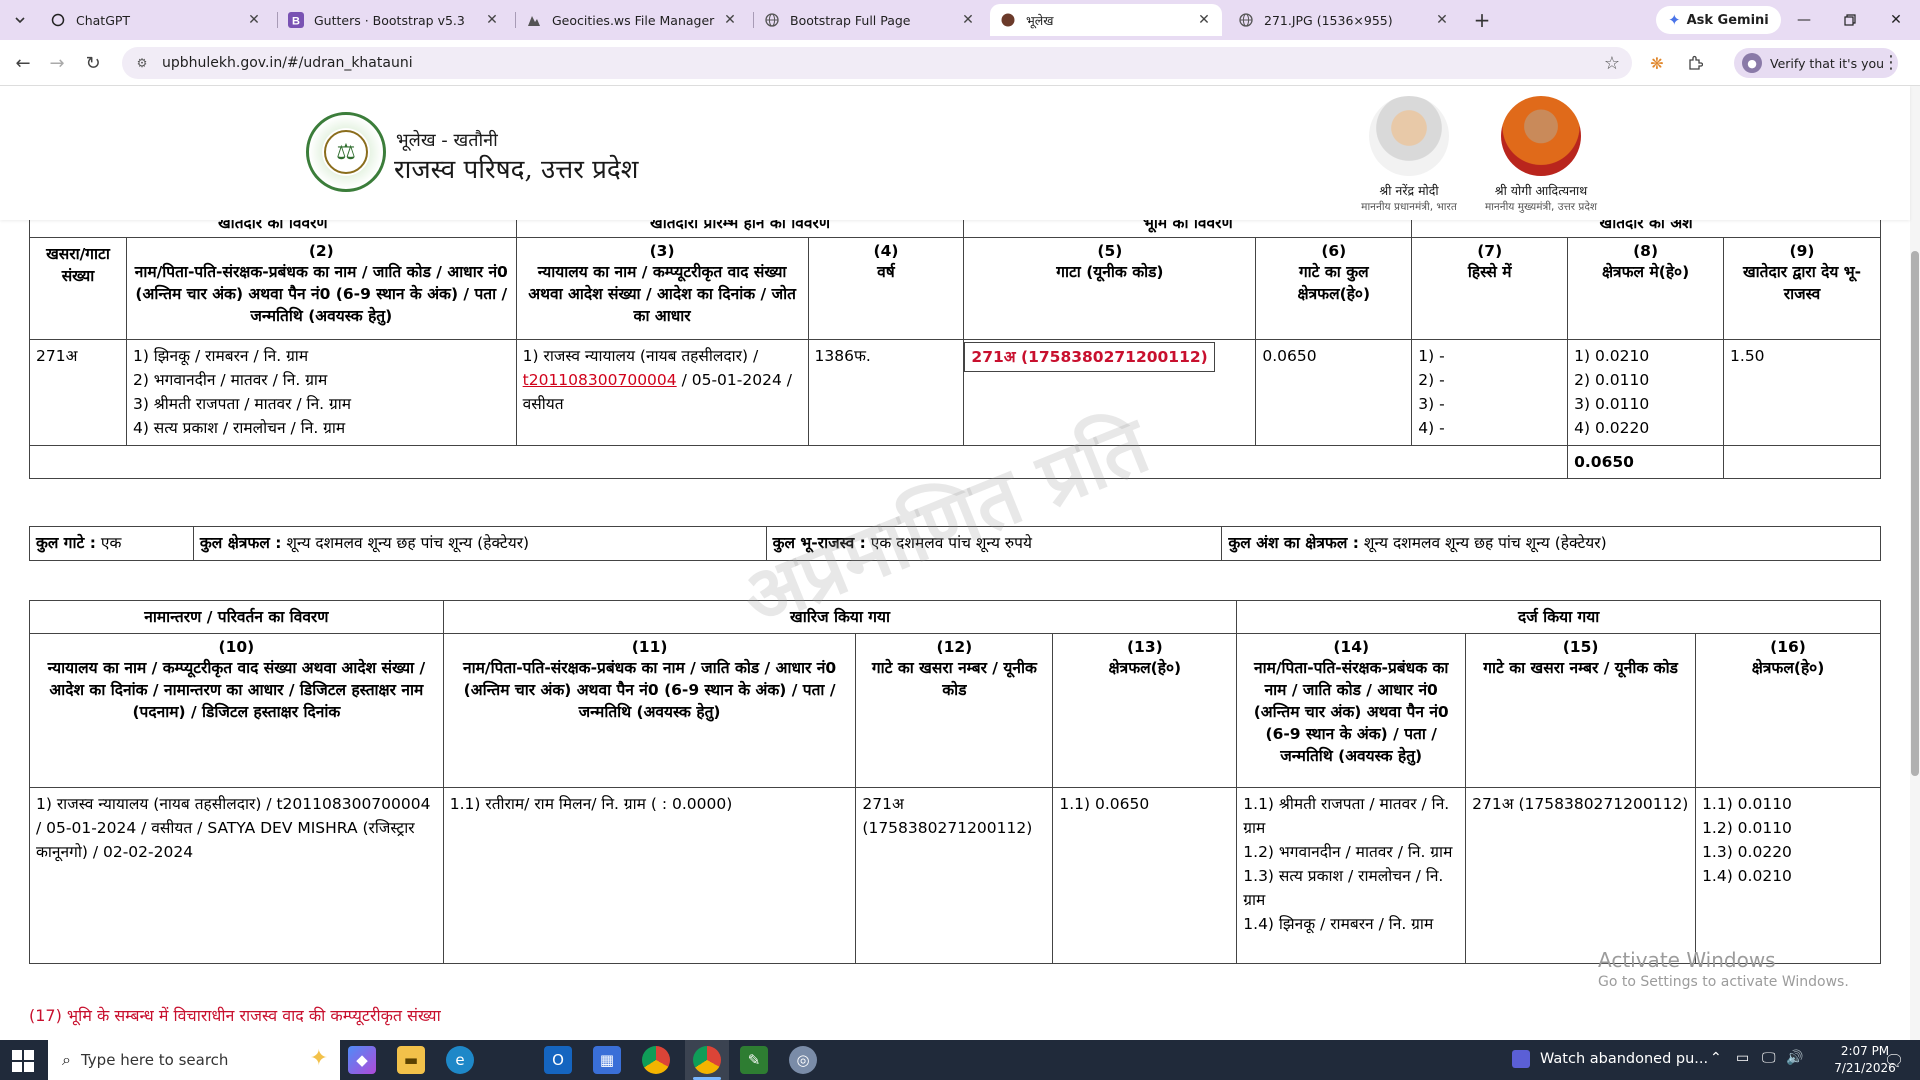 The height and width of the screenshot is (1080, 1920). I want to click on tab-label: भूलेख, so click(1040, 20).